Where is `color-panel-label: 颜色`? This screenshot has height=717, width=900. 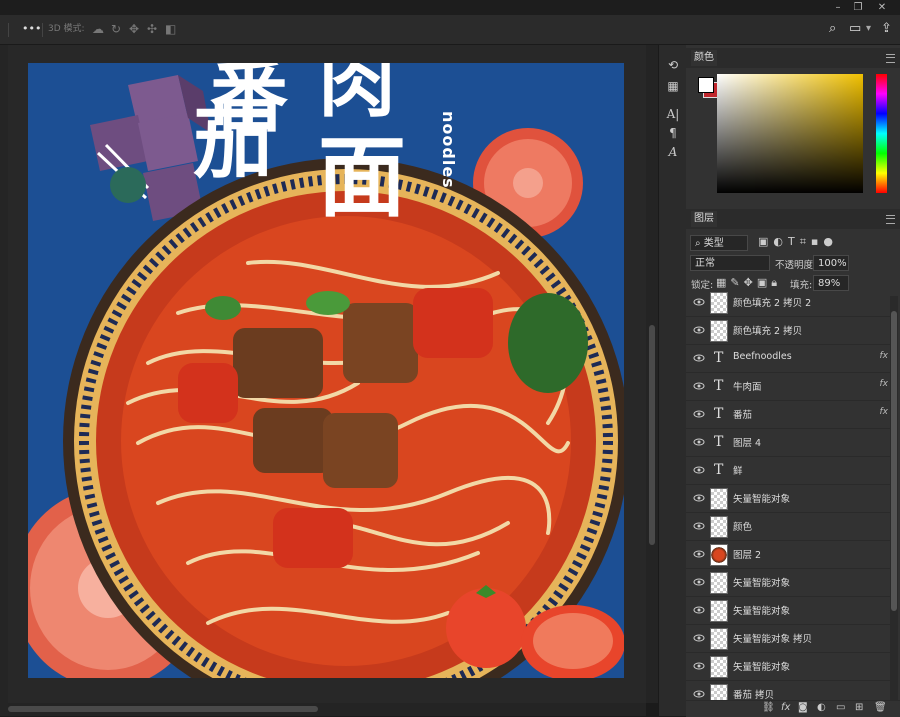 color-panel-label: 颜色 is located at coordinates (704, 58).